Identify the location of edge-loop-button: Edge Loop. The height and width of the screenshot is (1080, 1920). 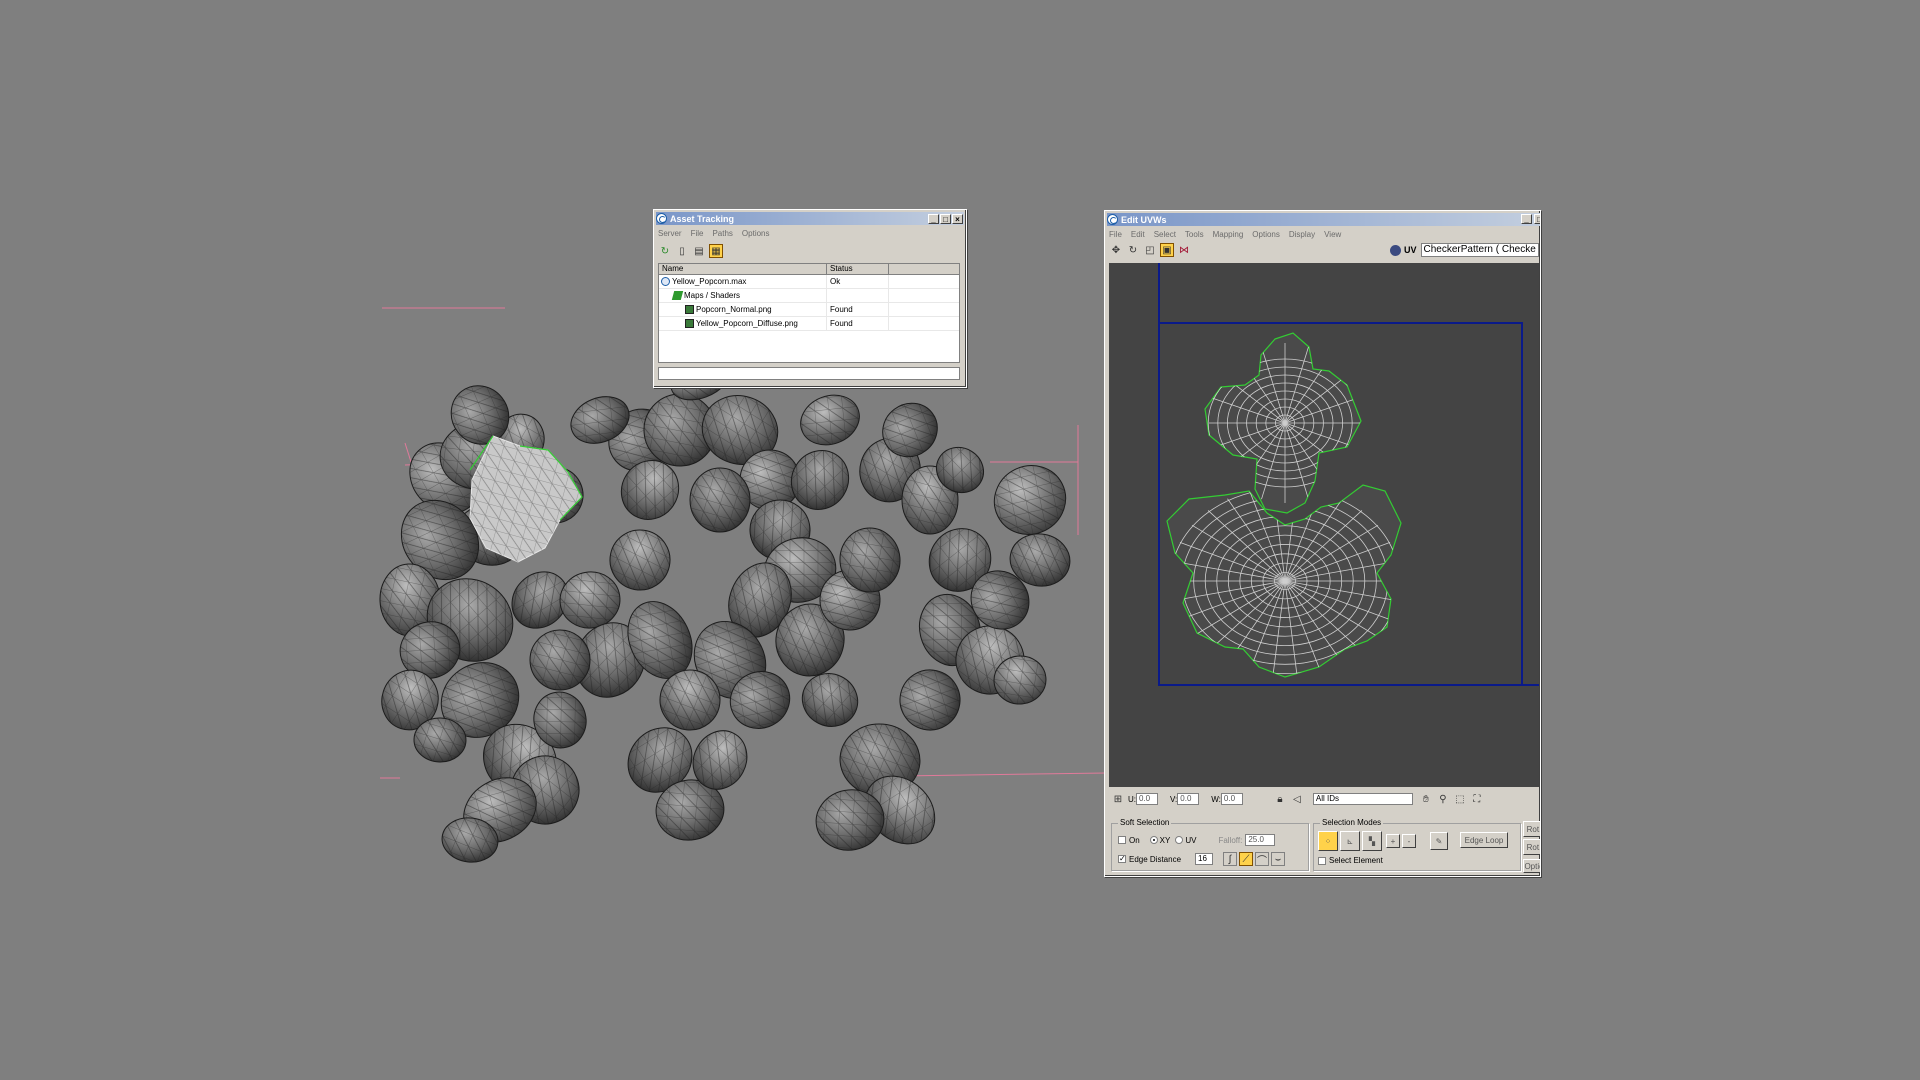
(1484, 840).